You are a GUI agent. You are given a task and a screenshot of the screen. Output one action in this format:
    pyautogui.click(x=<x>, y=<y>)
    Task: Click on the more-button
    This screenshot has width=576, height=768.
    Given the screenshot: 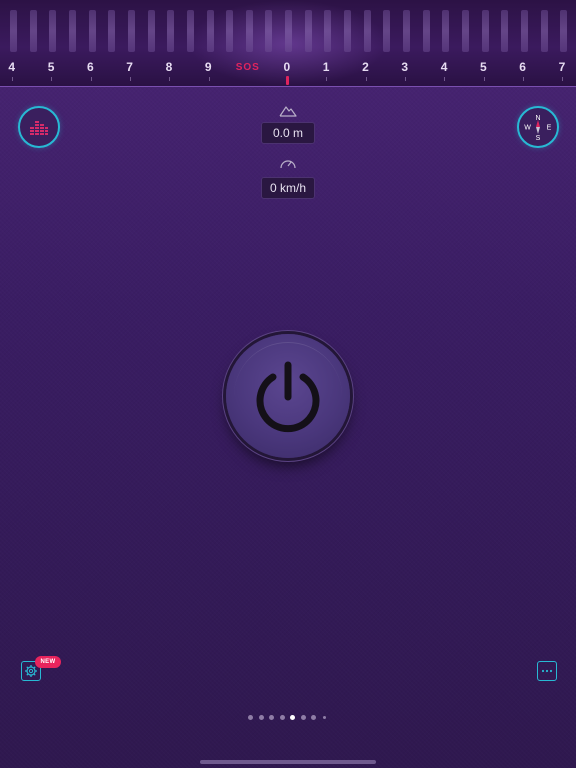 What is the action you would take?
    pyautogui.click(x=547, y=671)
    